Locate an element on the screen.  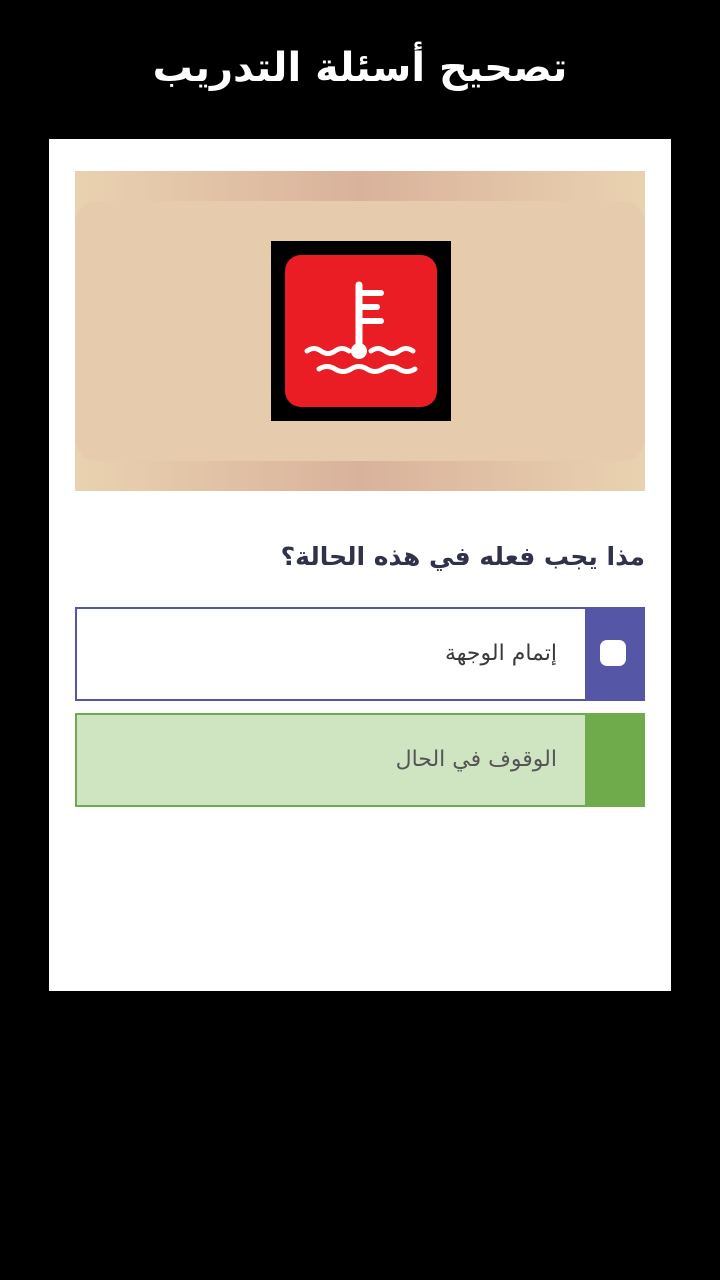
answer-option-1: إتمام الوجهة is located at coordinates (360, 654).